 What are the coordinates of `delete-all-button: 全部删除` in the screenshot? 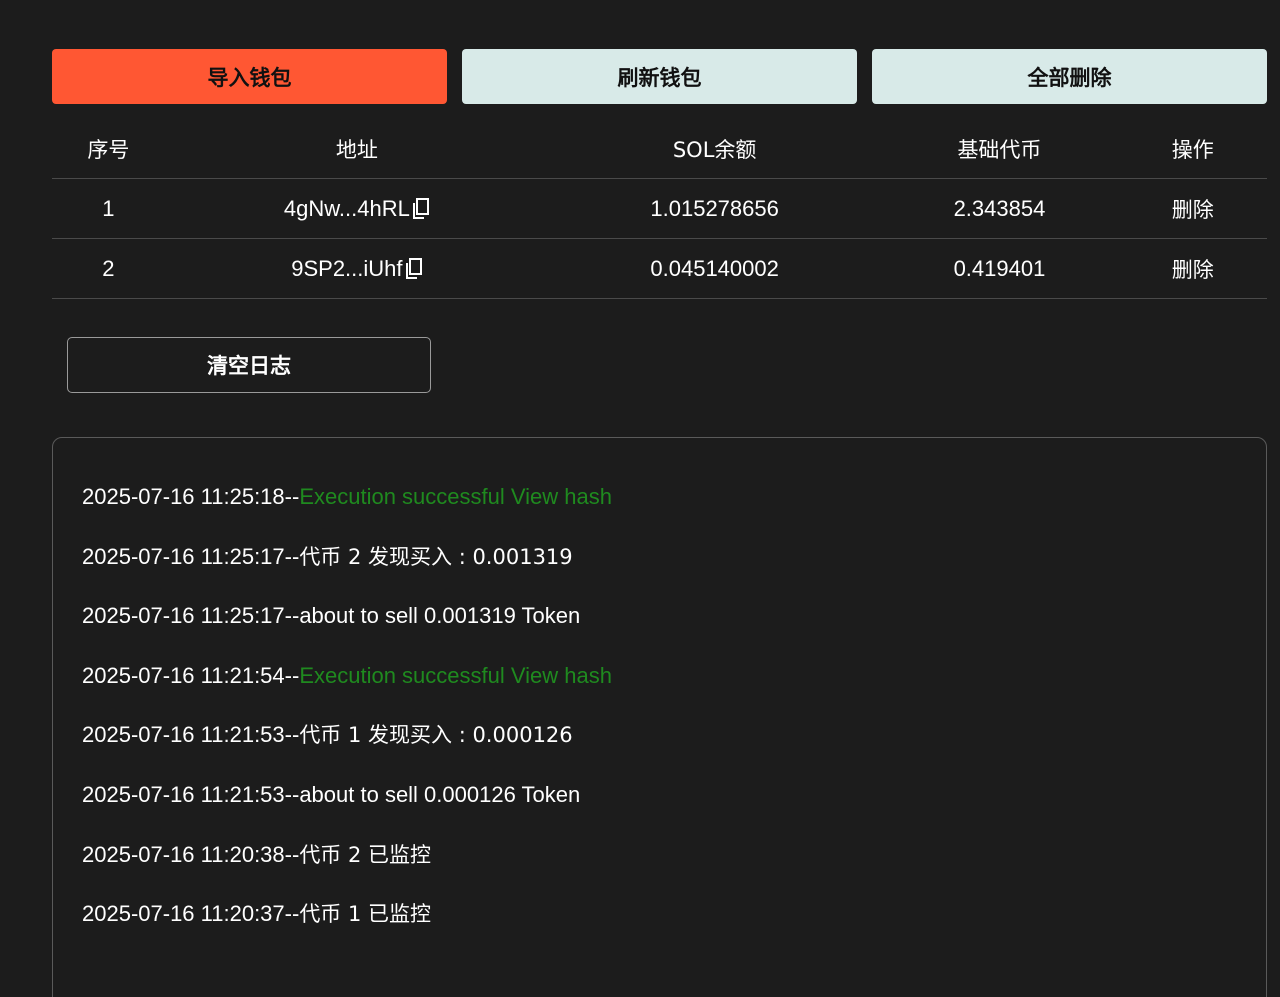 It's located at (1069, 76).